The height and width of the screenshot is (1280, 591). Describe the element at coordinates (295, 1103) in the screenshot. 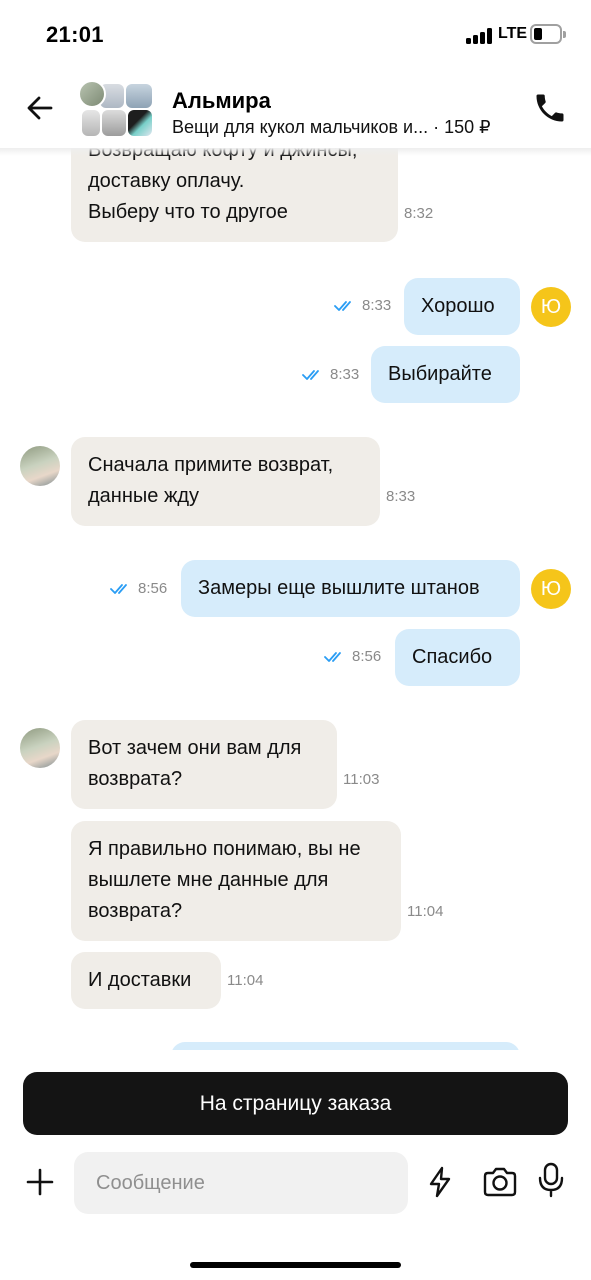

I see `order-page-button: На страницу заказа` at that location.